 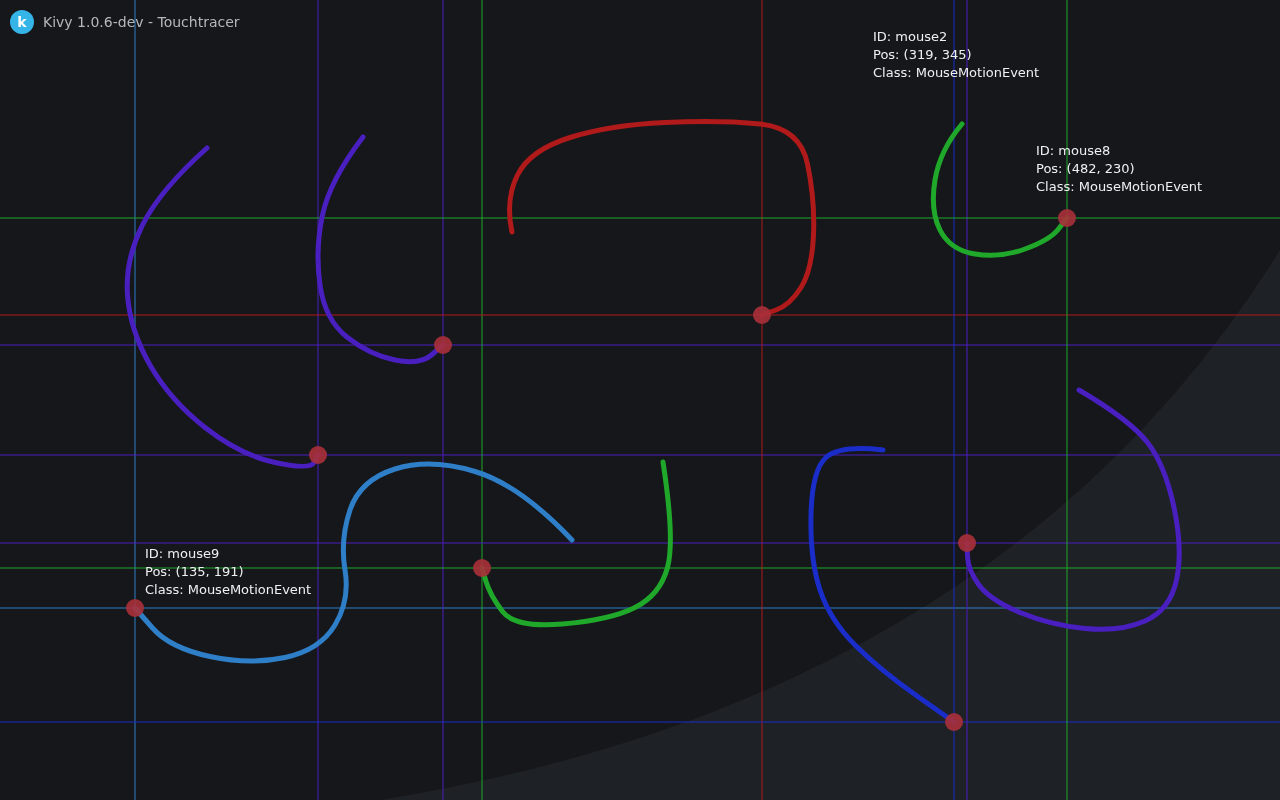 What do you see at coordinates (922, 55) in the screenshot?
I see `touch-position-text: Pos: (319, 345)` at bounding box center [922, 55].